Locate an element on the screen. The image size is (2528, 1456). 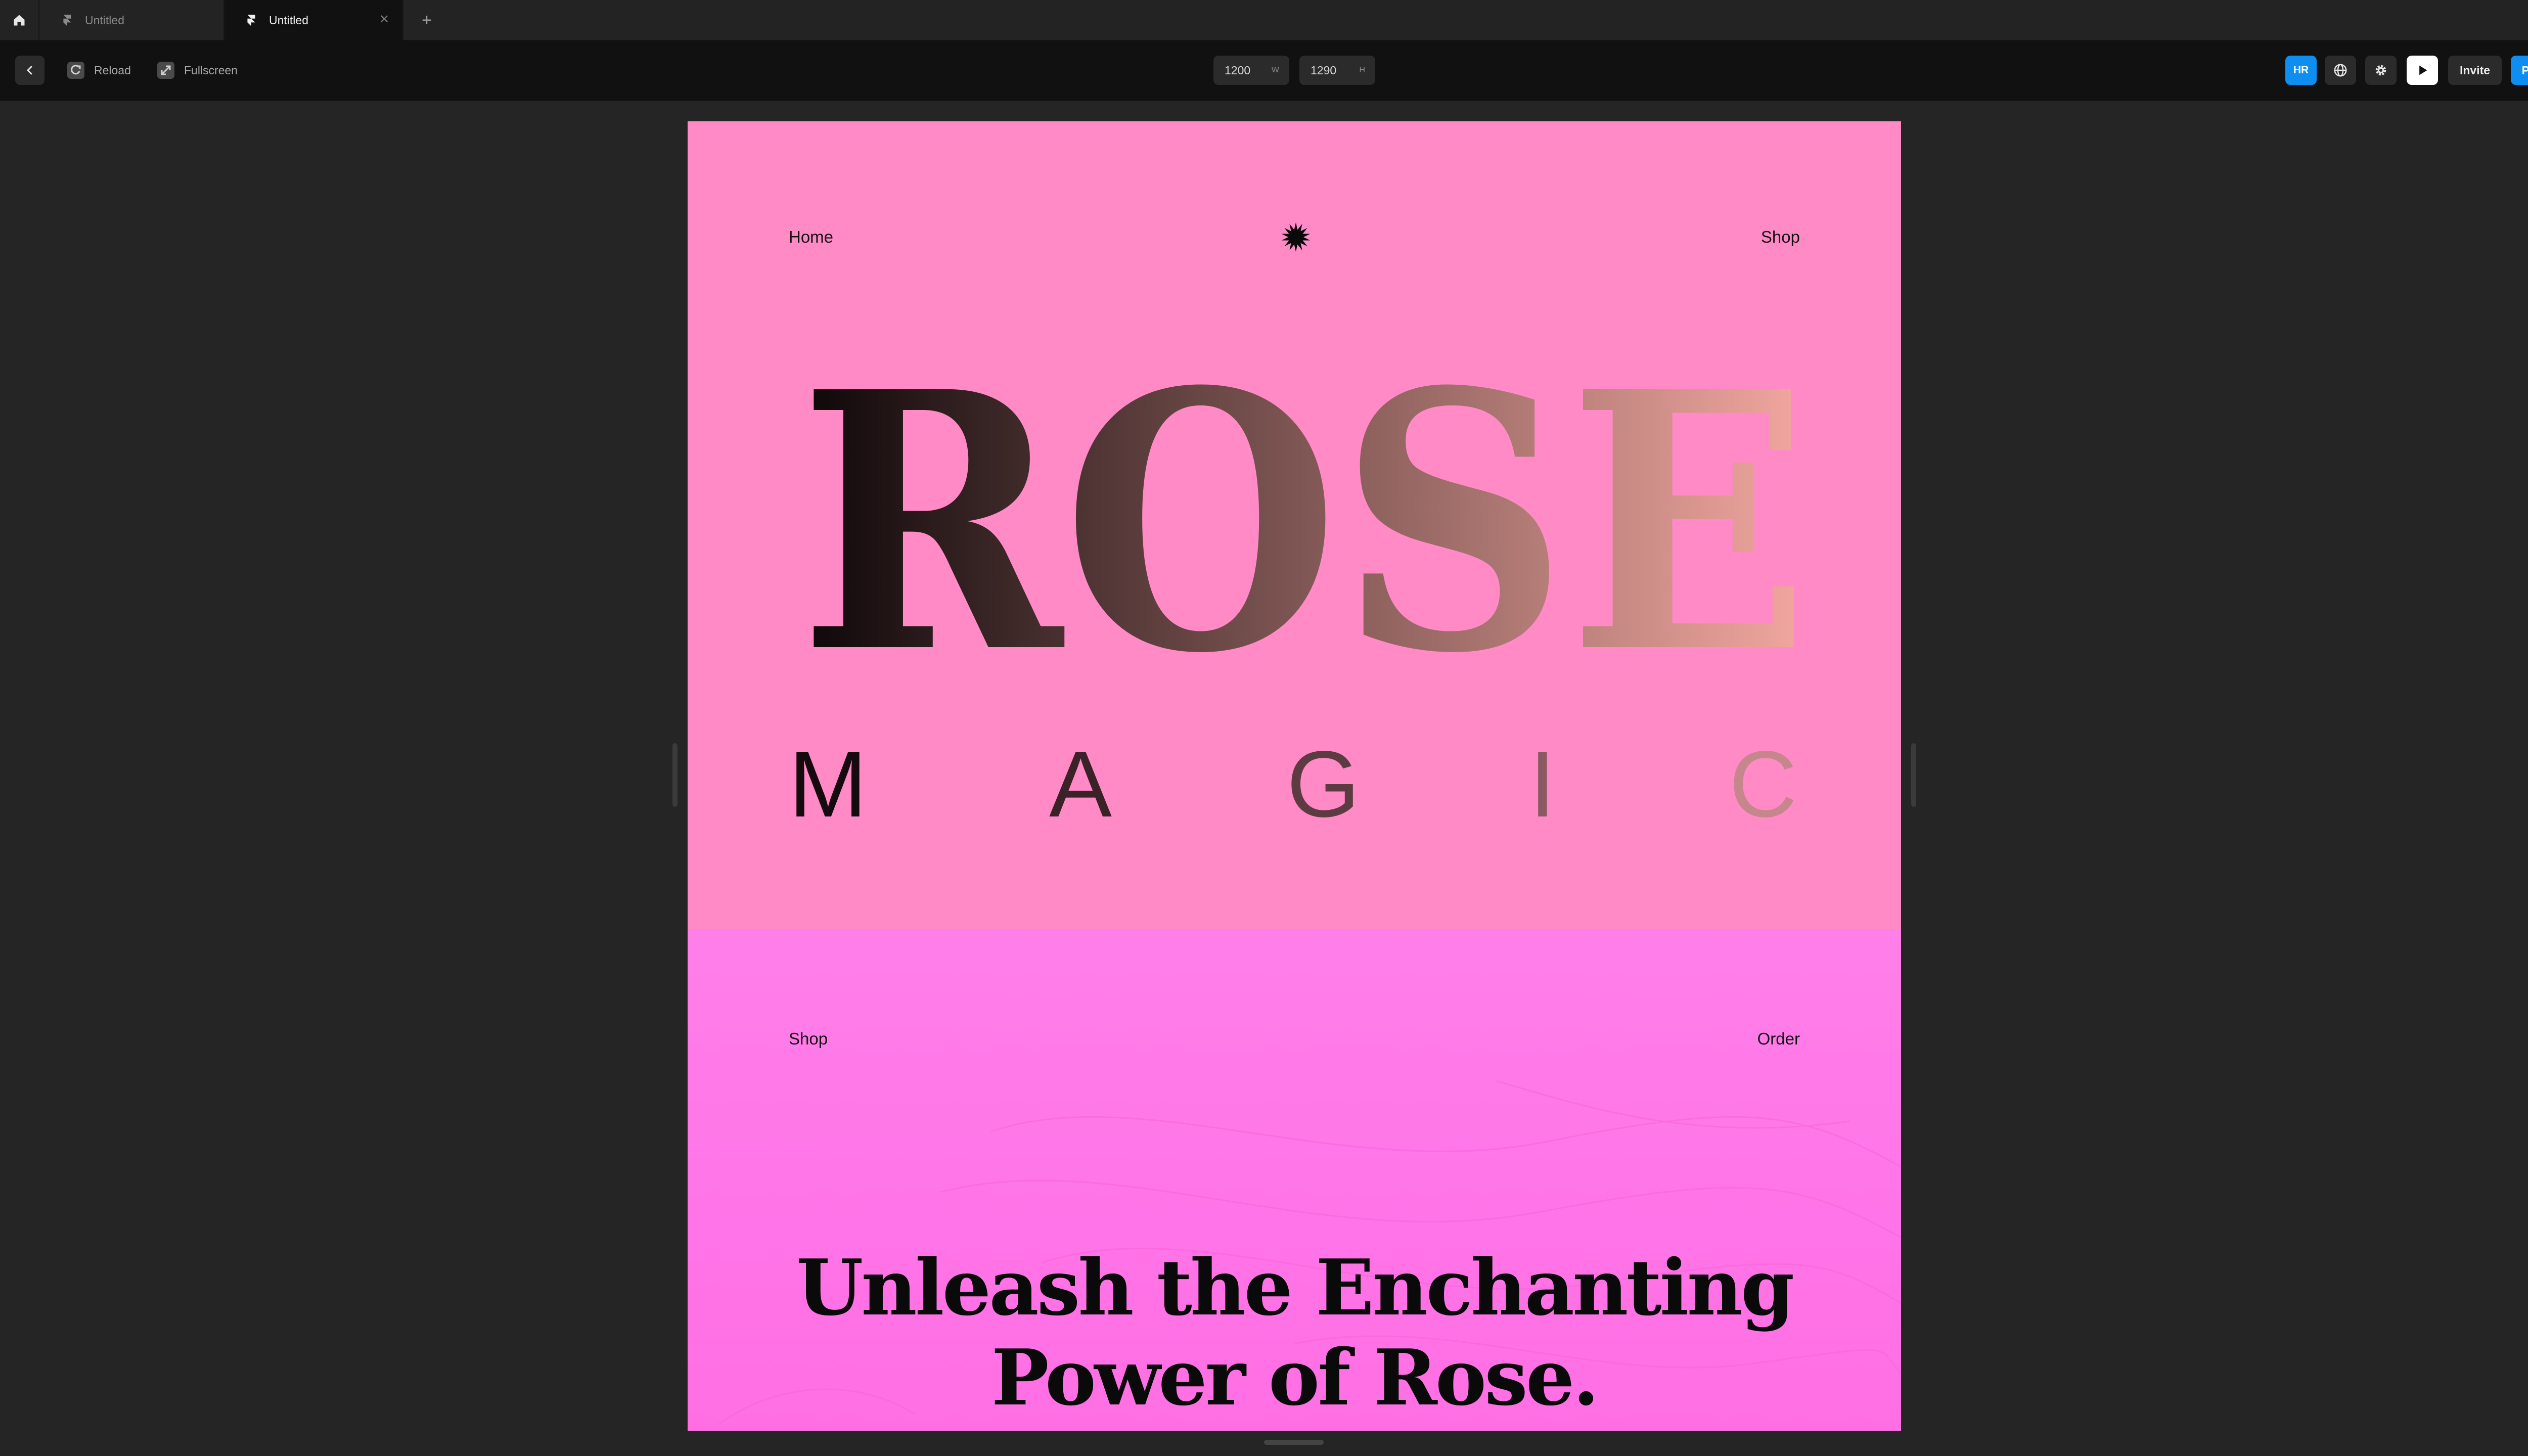
publish-label: Publish is located at coordinates (2525, 70).